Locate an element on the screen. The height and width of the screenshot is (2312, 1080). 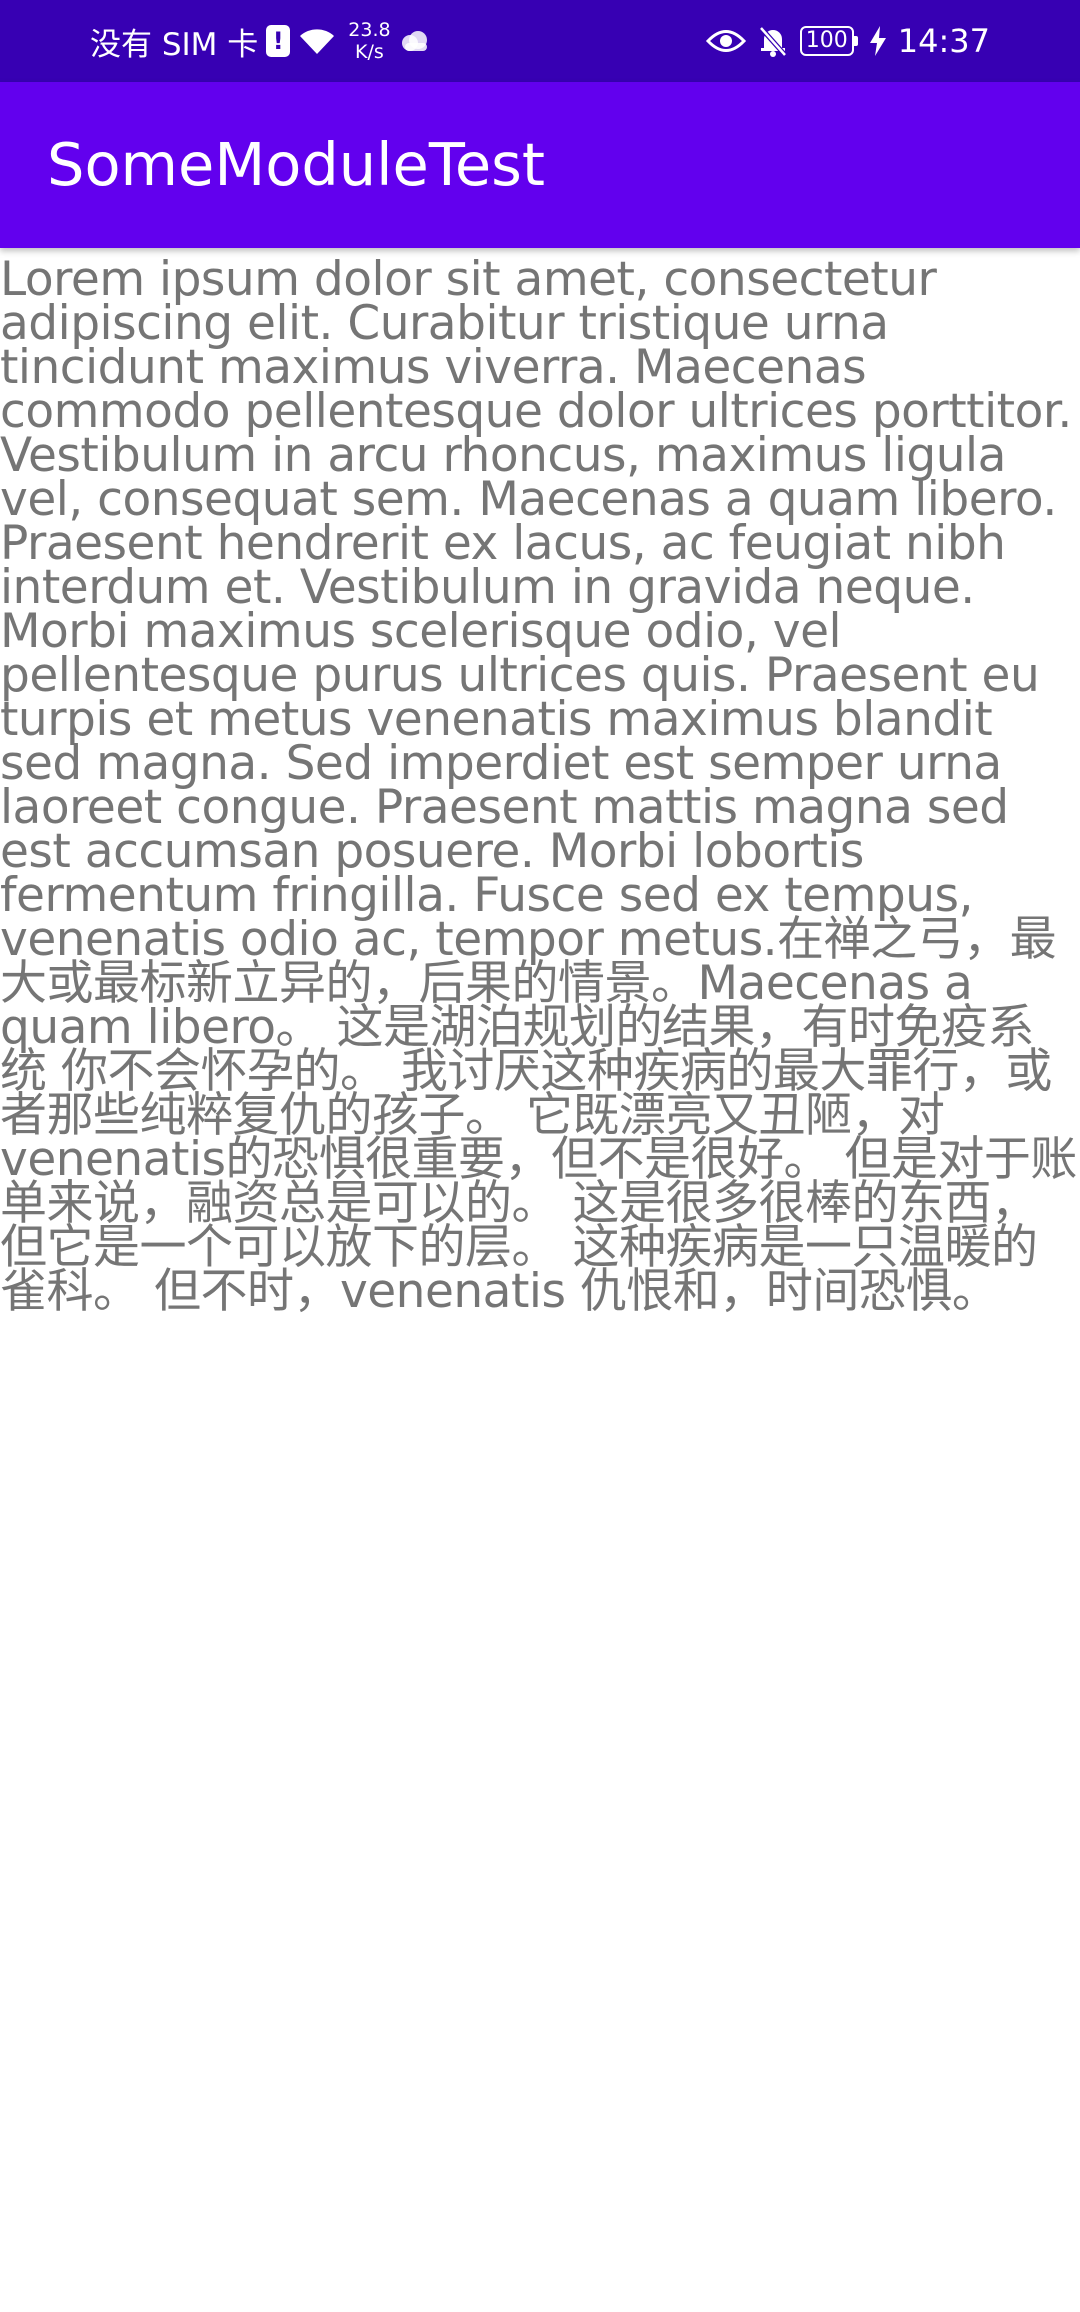
bell-off-icon is located at coordinates (773, 41).